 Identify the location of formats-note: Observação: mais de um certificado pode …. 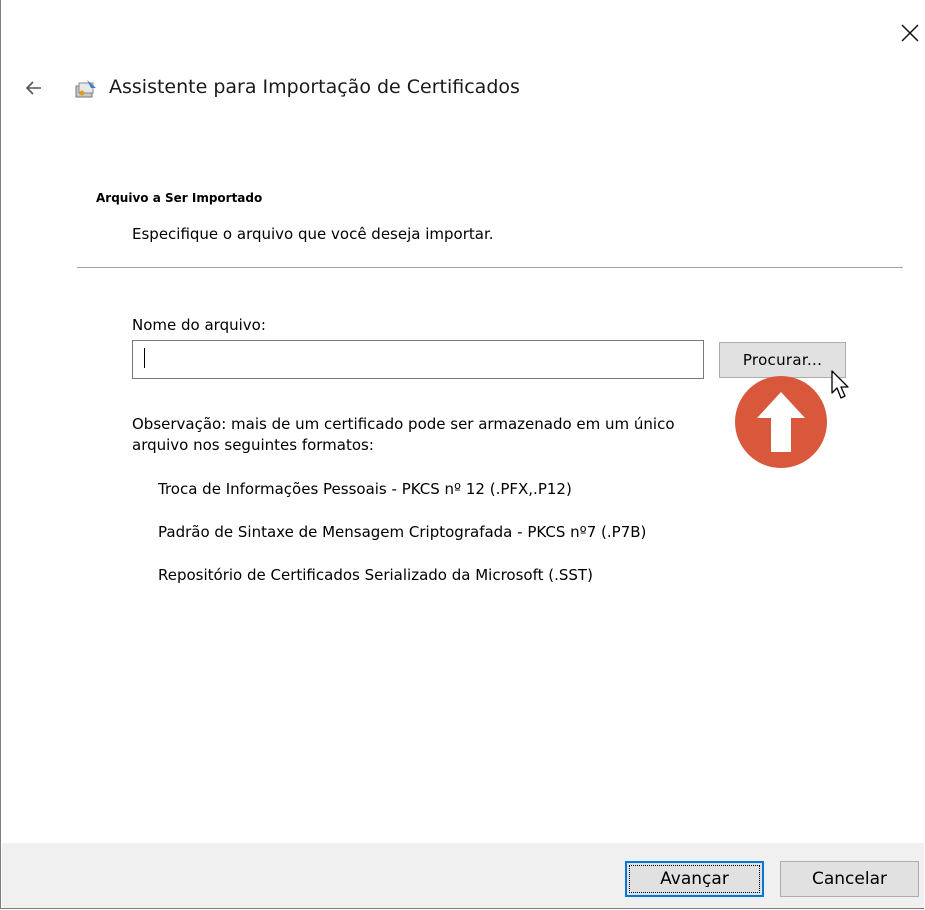
(403, 434).